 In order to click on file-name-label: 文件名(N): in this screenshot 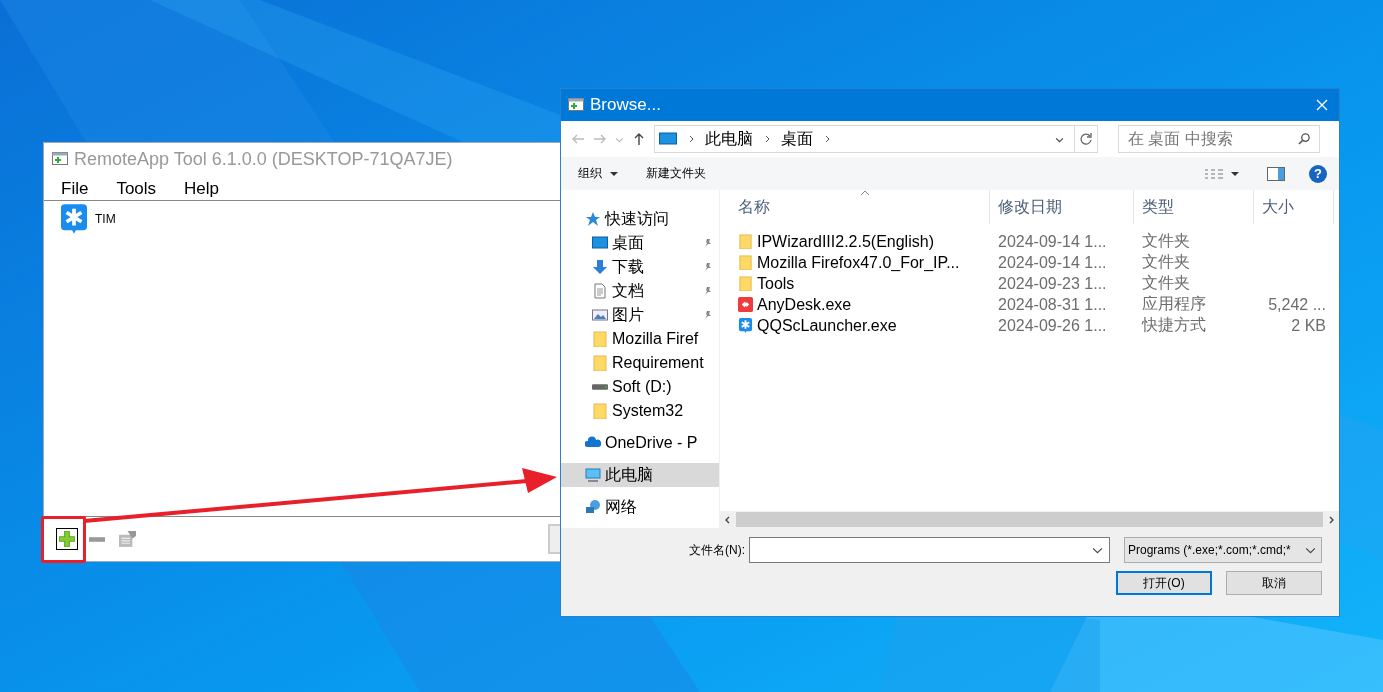, I will do `click(717, 550)`.